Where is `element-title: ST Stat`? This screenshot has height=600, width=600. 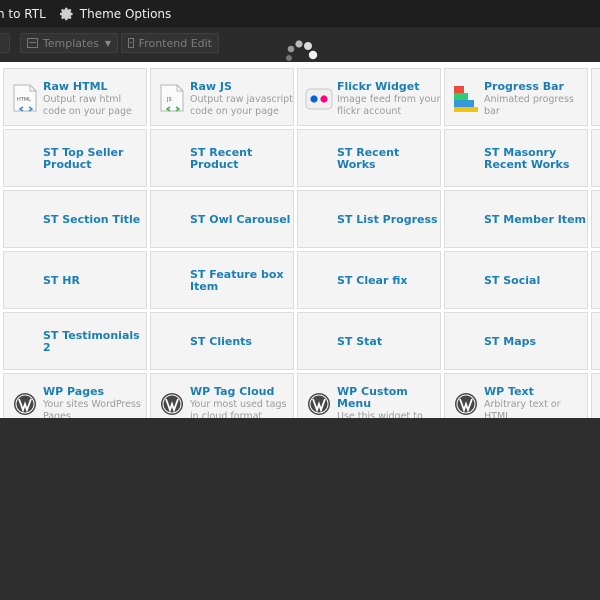 element-title: ST Stat is located at coordinates (360, 341).